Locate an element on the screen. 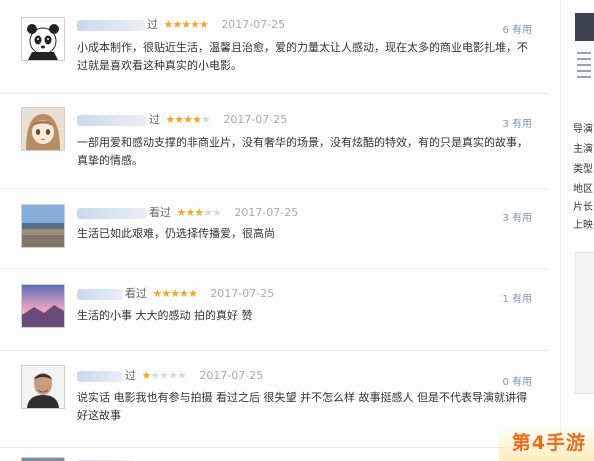 Image resolution: width=594 pixels, height=461 pixels. comment-text: 生活的小事 大大的感动 拍的真好 赞 is located at coordinates (165, 315).